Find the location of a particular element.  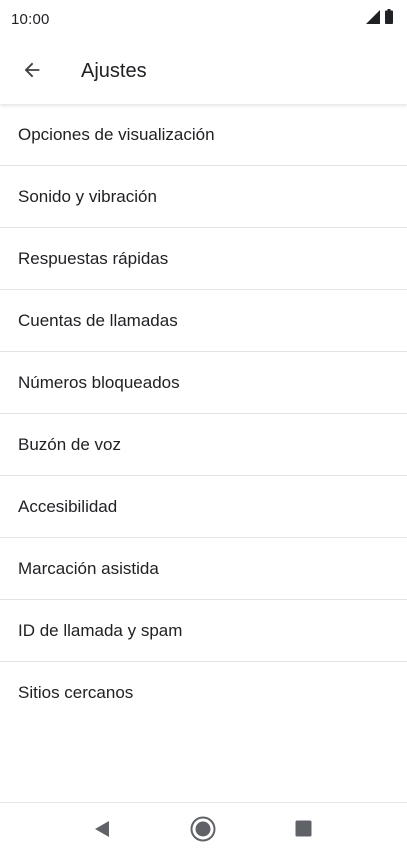

settings-item-label: ID de llamada y spam is located at coordinates (100, 630).